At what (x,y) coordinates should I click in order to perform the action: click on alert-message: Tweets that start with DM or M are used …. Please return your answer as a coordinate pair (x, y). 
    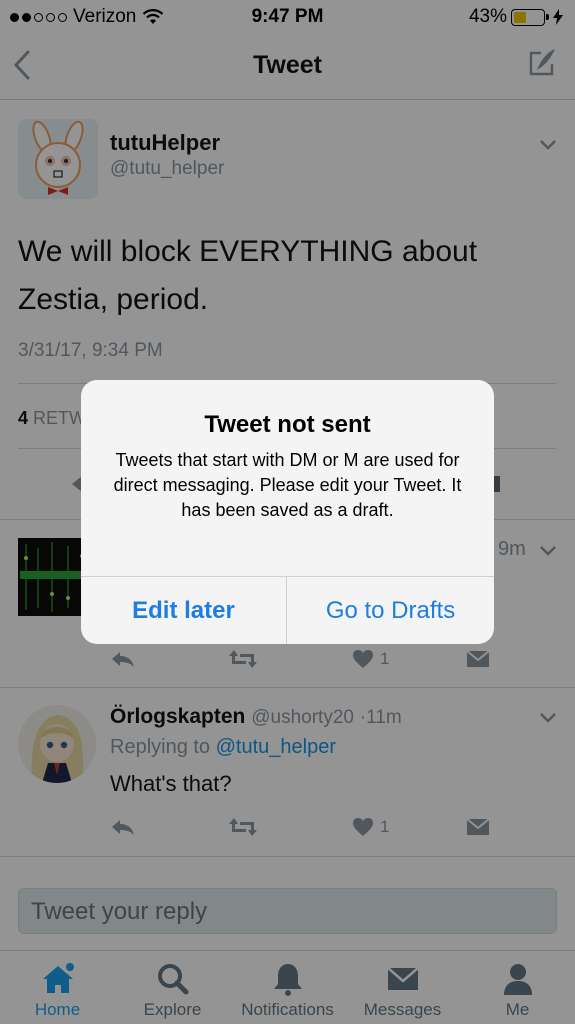
    Looking at the image, I should click on (287, 485).